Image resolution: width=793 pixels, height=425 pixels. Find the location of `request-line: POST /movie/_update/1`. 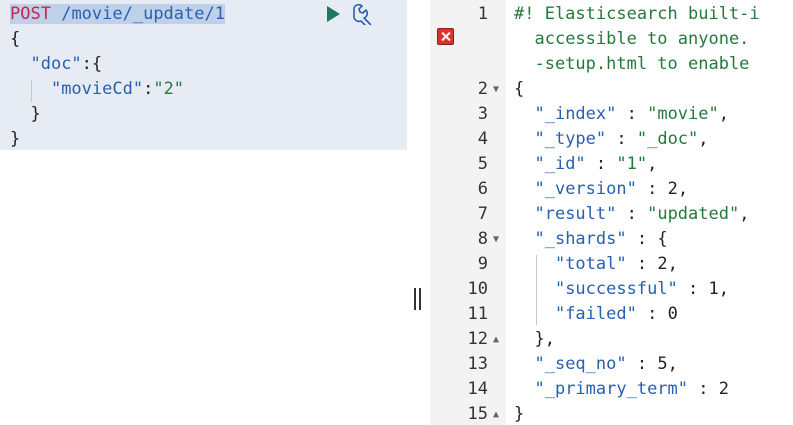

request-line: POST /movie/_update/1 is located at coordinates (117, 14).